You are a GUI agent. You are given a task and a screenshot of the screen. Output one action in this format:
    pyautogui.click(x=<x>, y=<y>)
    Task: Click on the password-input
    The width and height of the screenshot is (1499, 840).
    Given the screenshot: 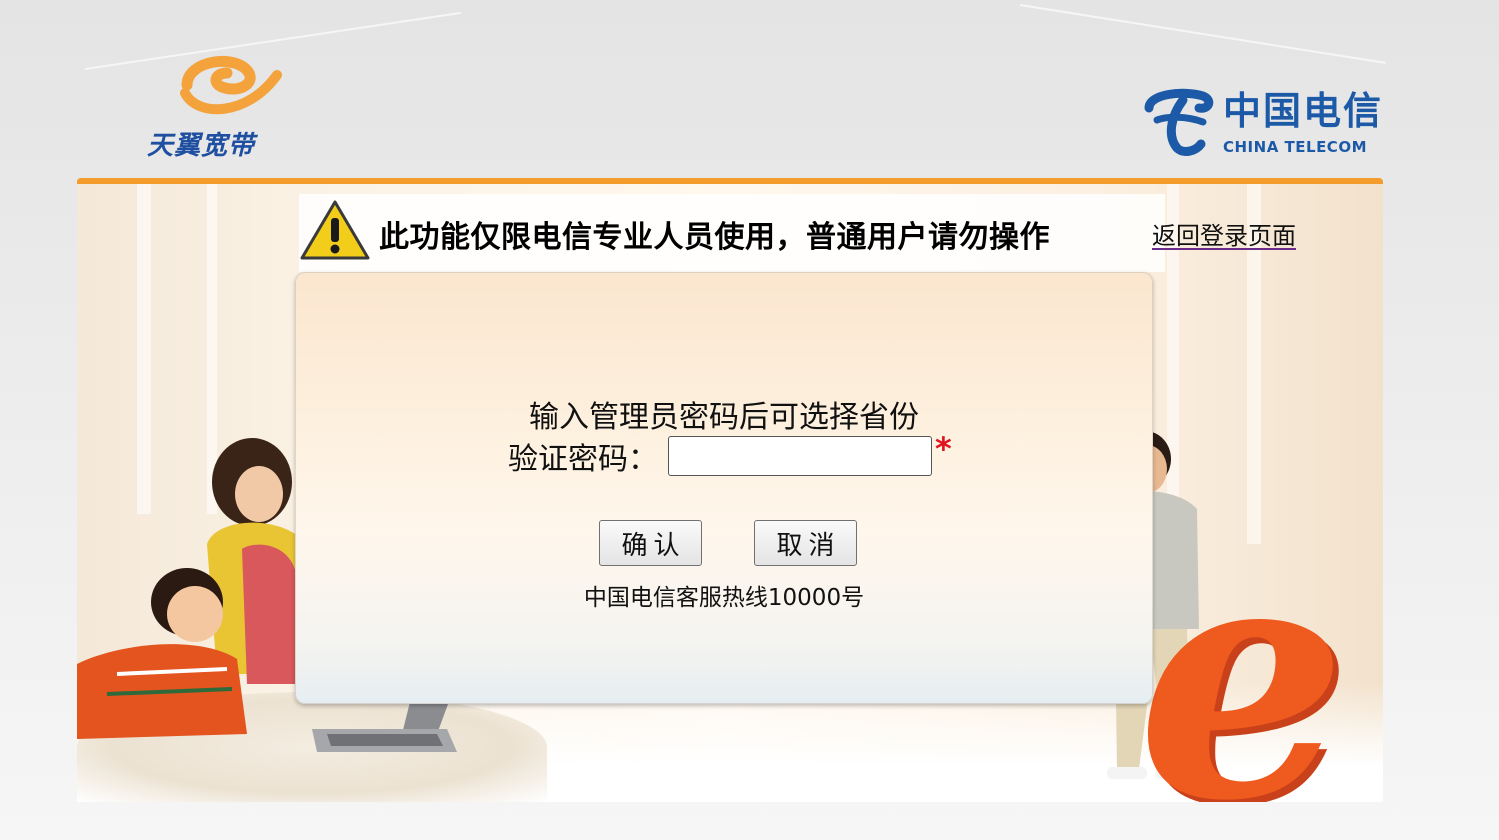 What is the action you would take?
    pyautogui.click(x=800, y=456)
    